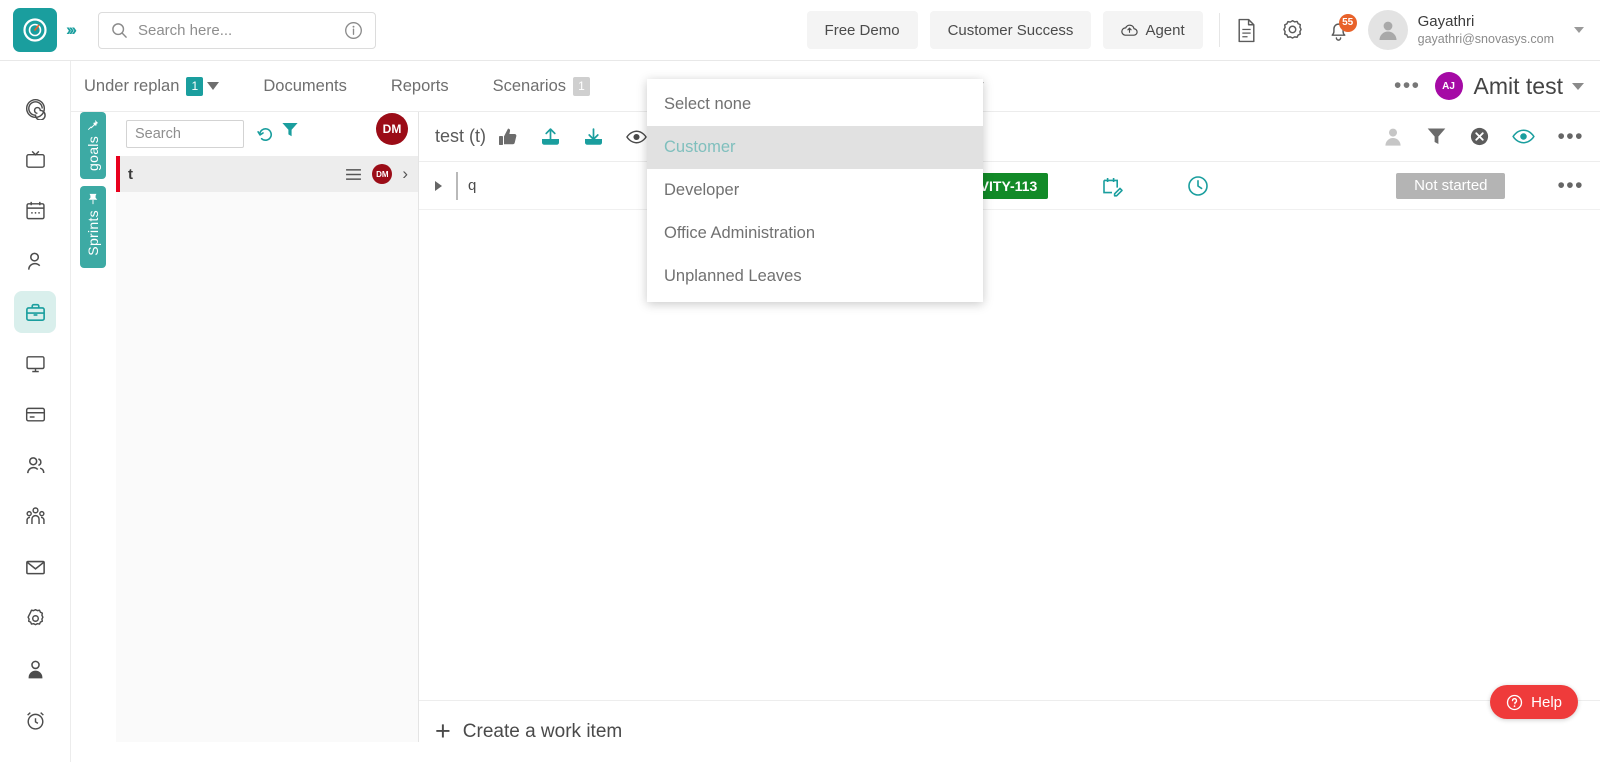 This screenshot has width=1600, height=762. I want to click on user-avatar-icon, so click(1387, 30).